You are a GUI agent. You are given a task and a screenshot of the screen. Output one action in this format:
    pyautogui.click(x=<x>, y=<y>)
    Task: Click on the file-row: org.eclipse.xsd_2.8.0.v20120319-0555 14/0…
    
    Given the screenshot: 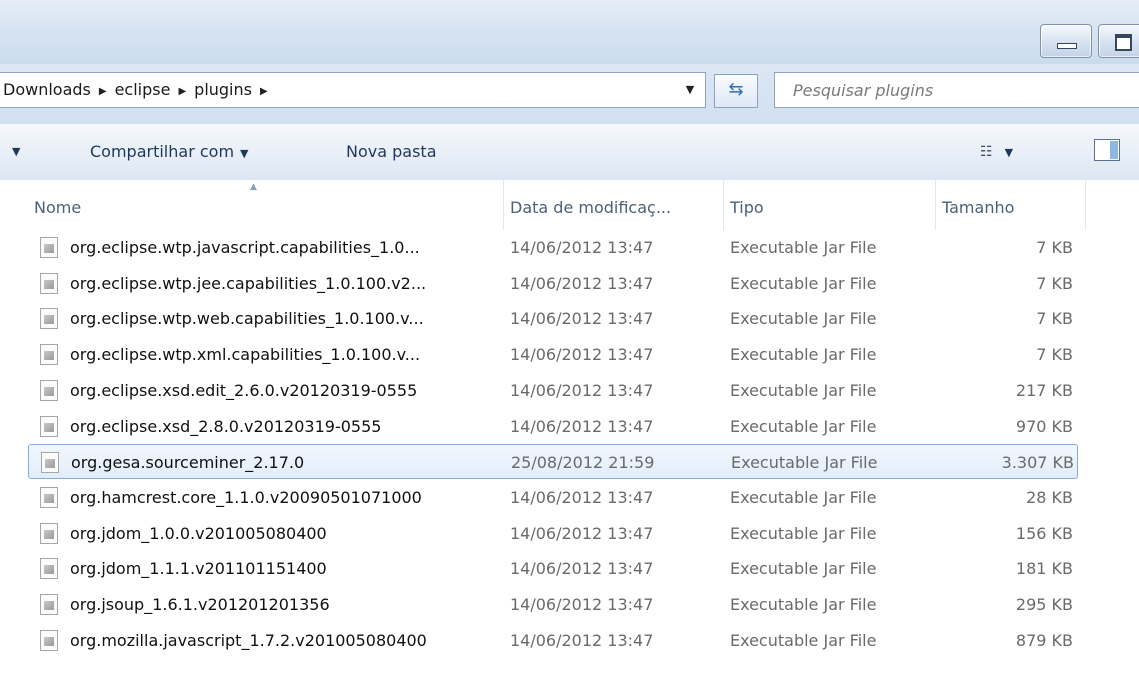 What is the action you would take?
    pyautogui.click(x=553, y=426)
    